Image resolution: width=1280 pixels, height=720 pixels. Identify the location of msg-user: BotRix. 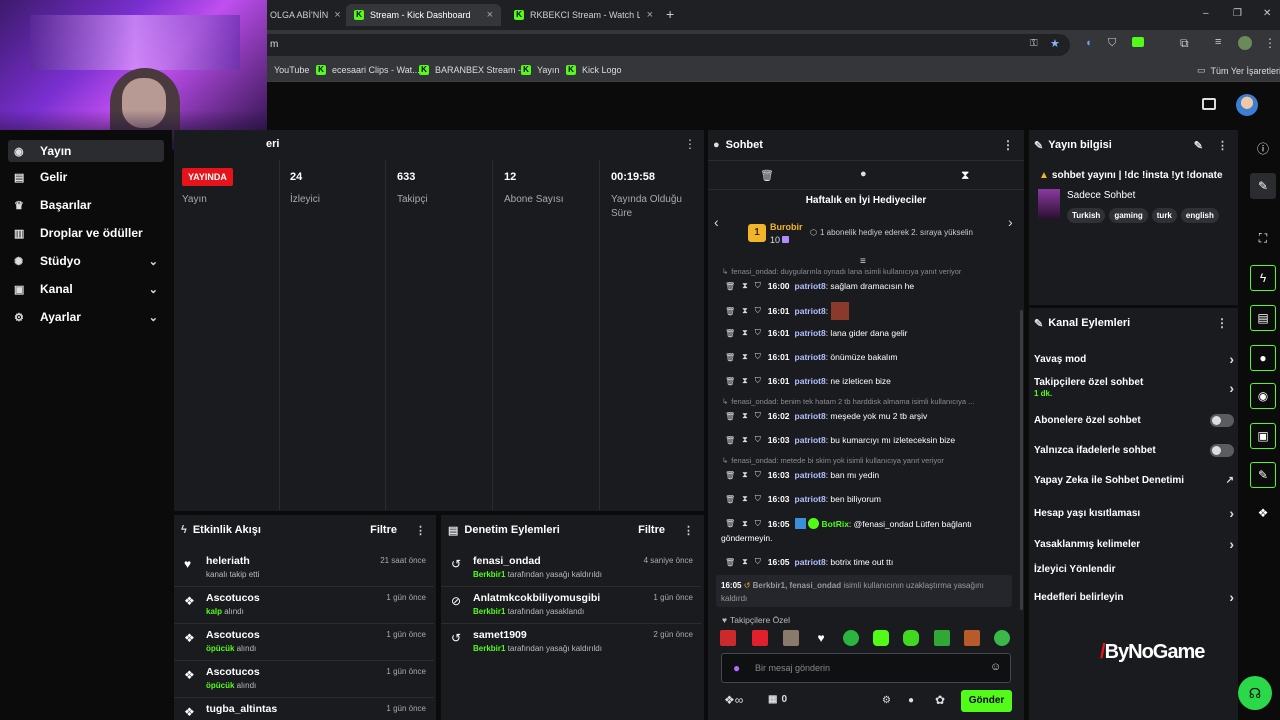
(835, 524).